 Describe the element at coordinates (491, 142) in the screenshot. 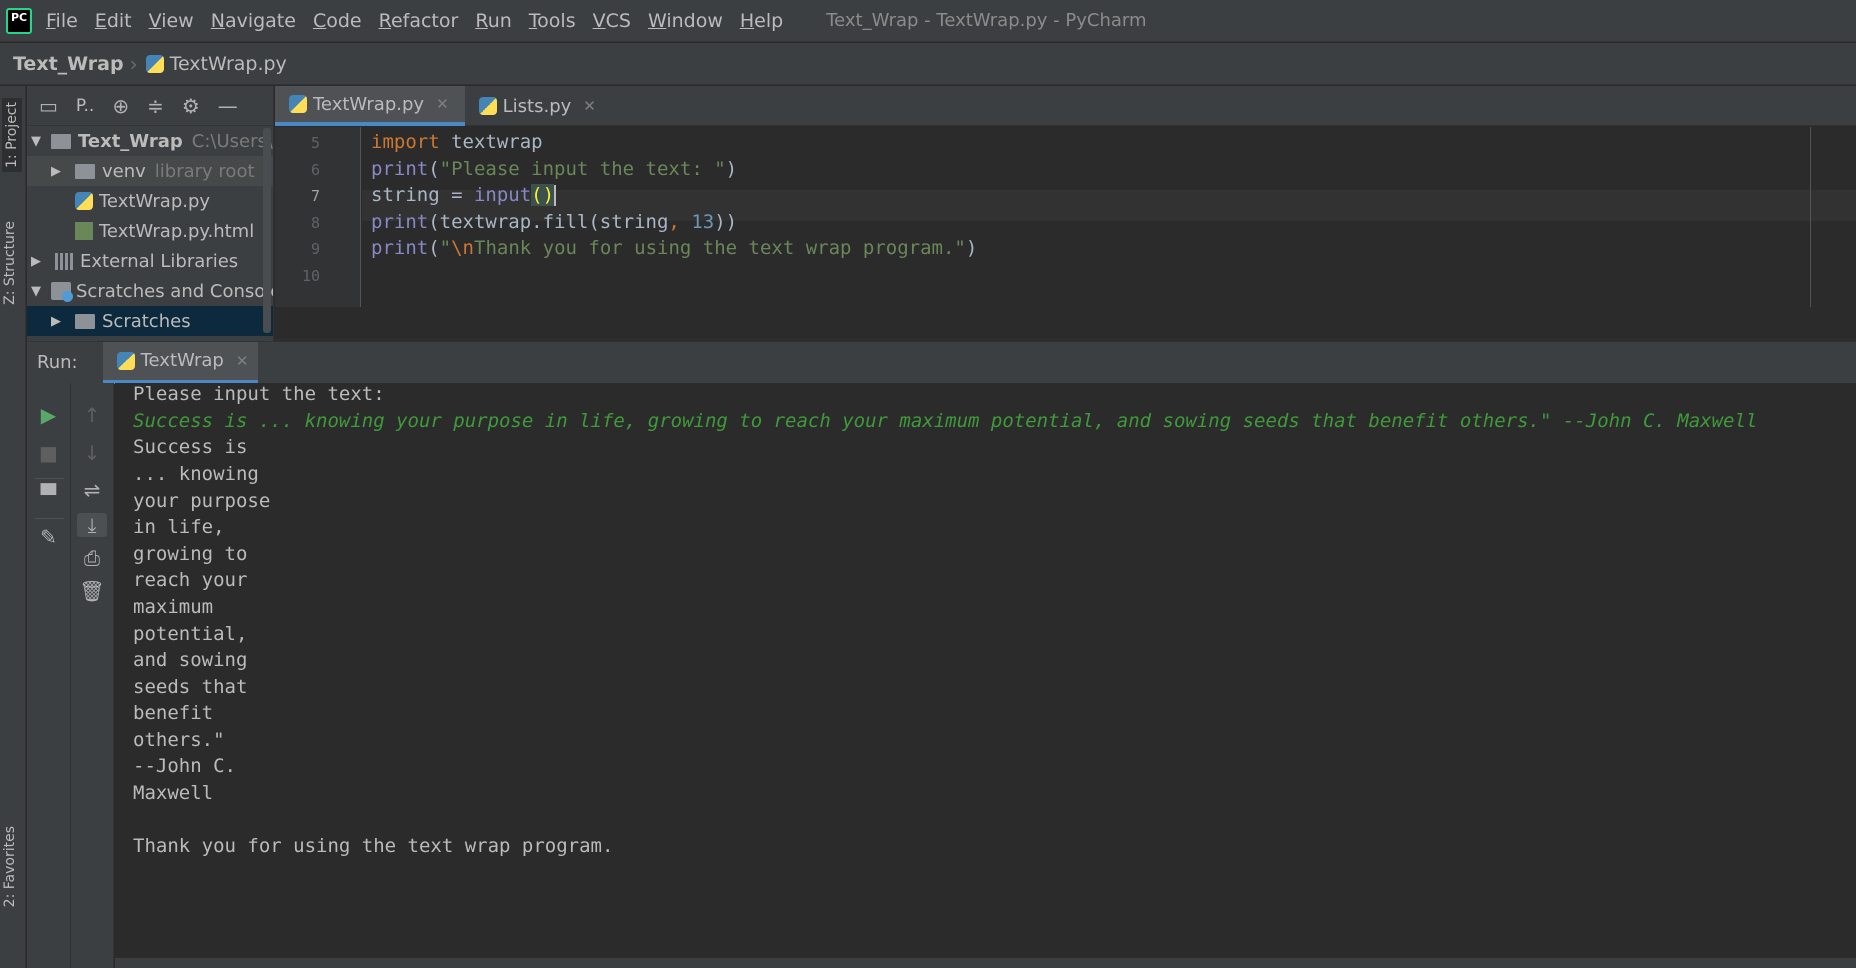

I see `code-token: textwrap` at that location.